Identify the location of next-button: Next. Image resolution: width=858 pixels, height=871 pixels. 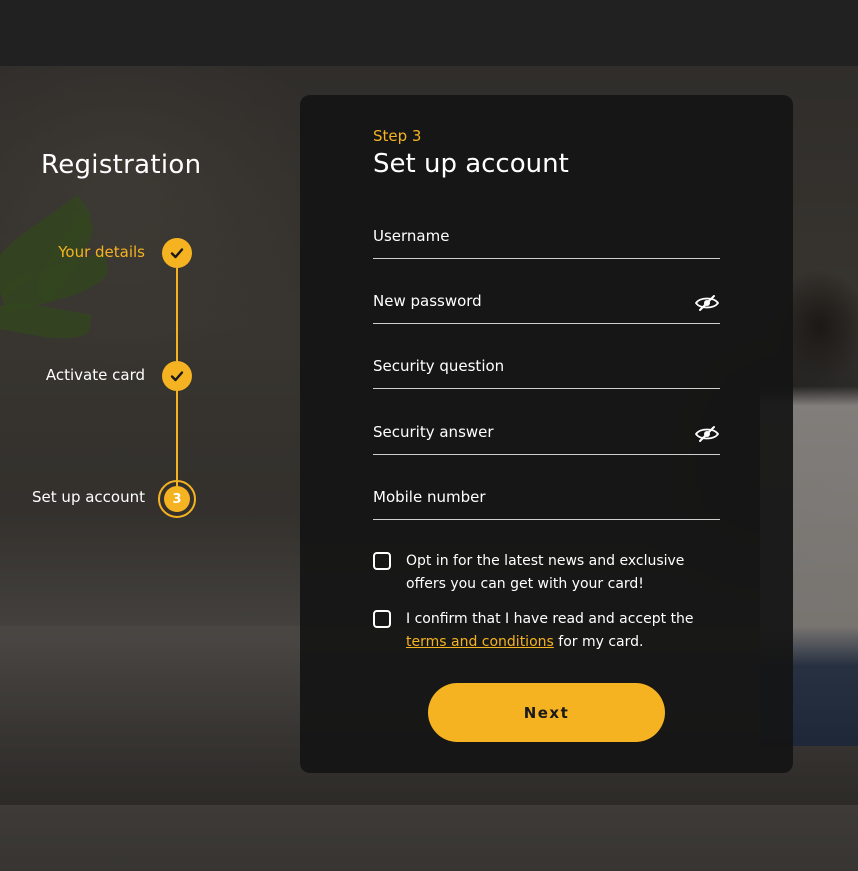
(546, 712).